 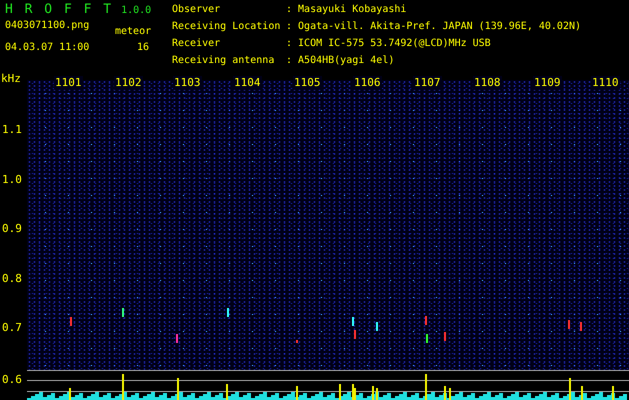 I want to click on x-axis-tick-label: 1103, so click(x=187, y=83).